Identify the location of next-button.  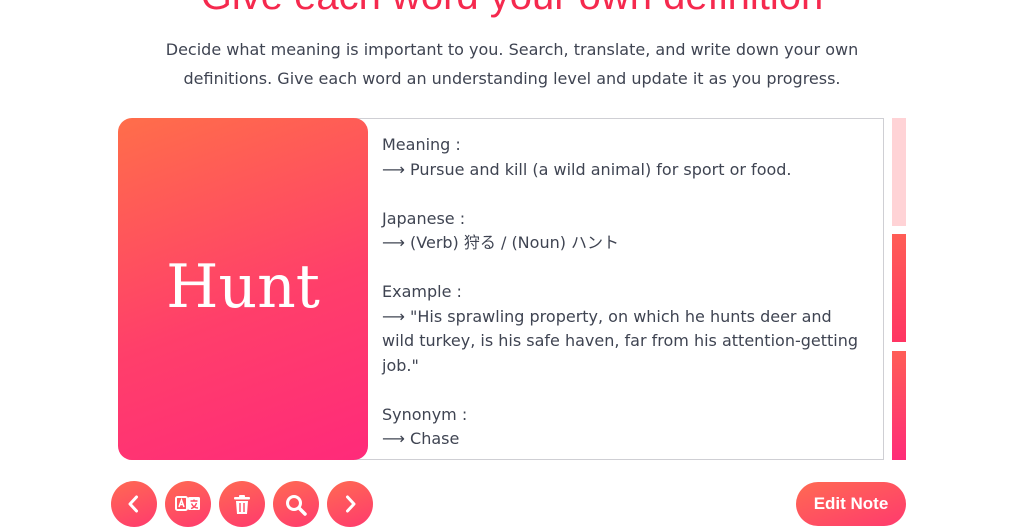
(350, 504).